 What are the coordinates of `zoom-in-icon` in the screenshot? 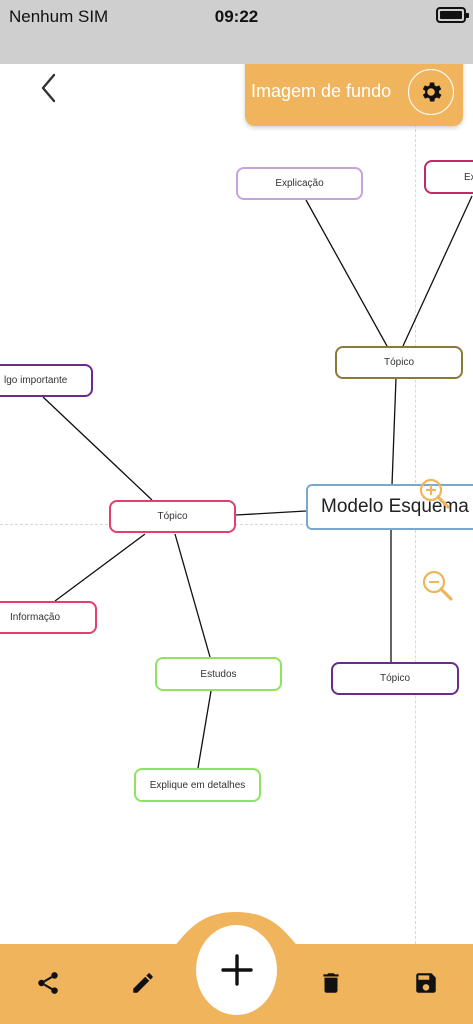 It's located at (434, 493).